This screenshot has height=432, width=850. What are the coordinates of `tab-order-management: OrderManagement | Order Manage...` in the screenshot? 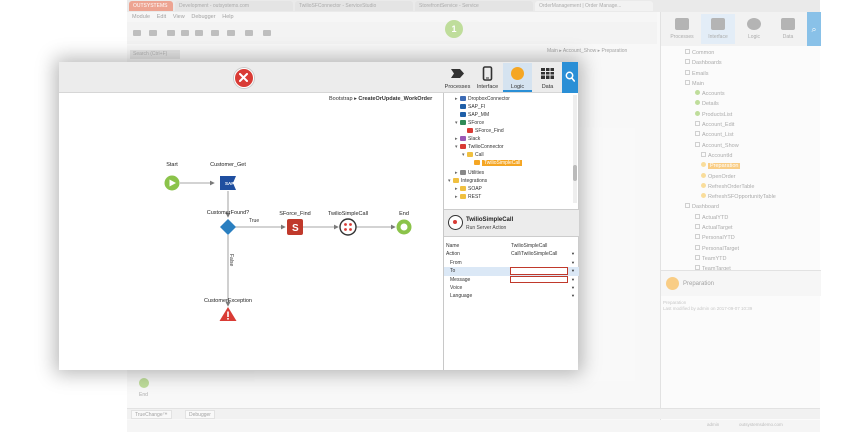 It's located at (594, 6).